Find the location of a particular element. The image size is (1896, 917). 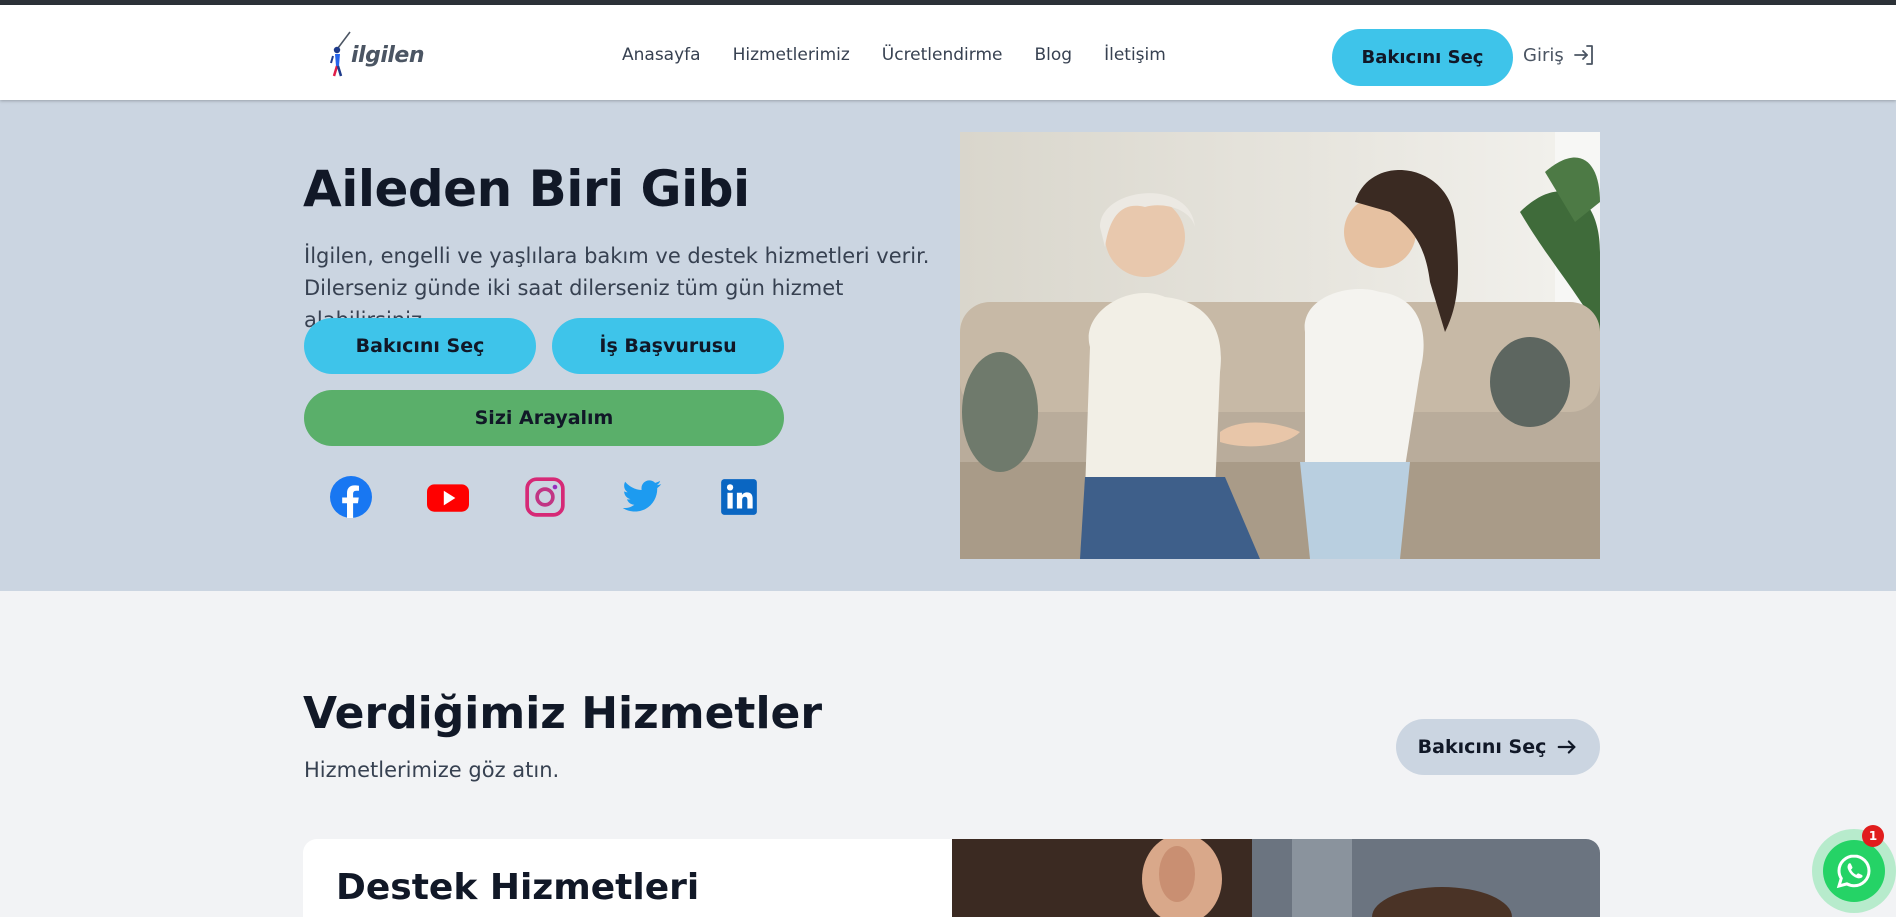

nav-link-blog: Blog is located at coordinates (1054, 55).